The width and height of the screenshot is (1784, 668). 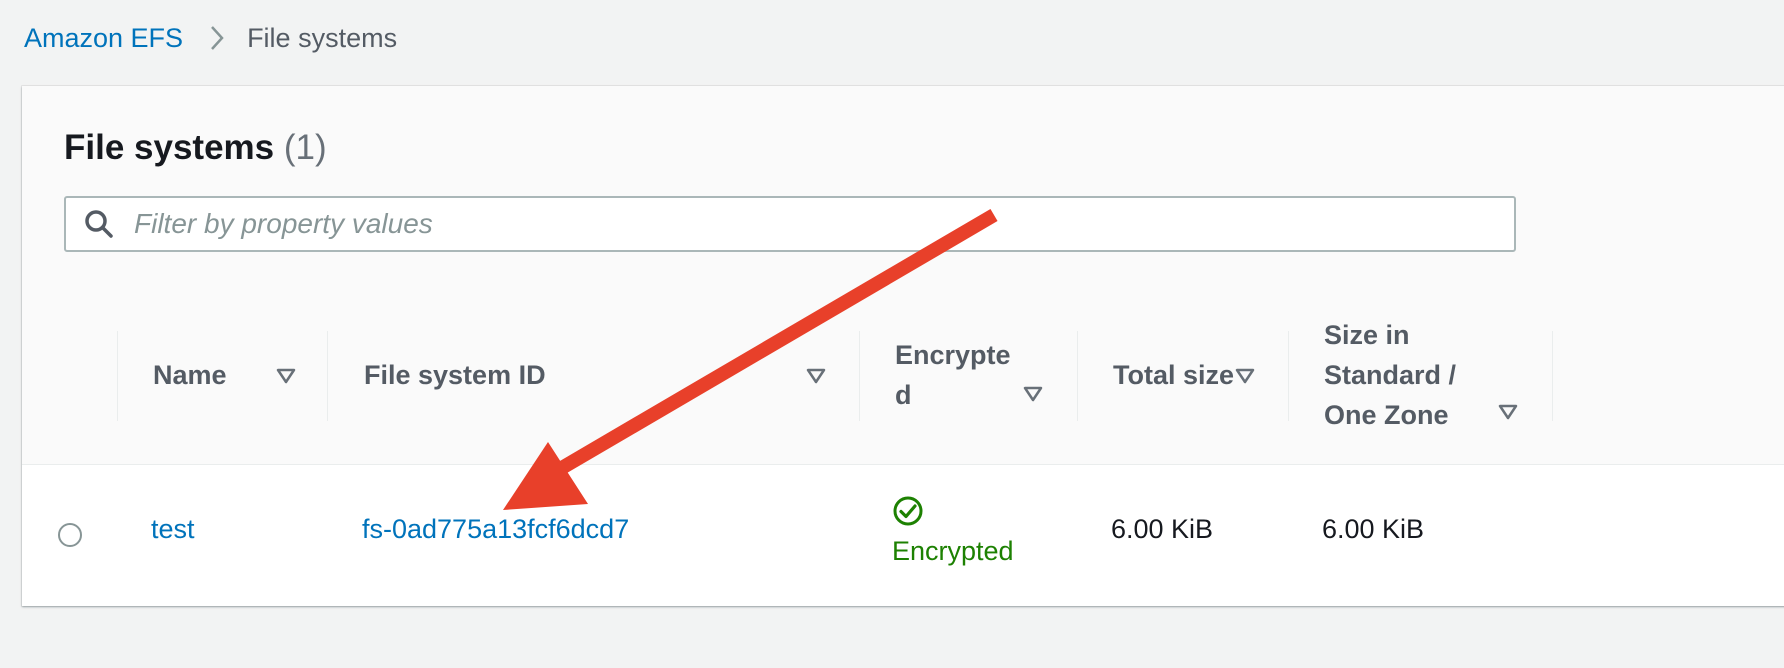 I want to click on filter-box, so click(x=790, y=224).